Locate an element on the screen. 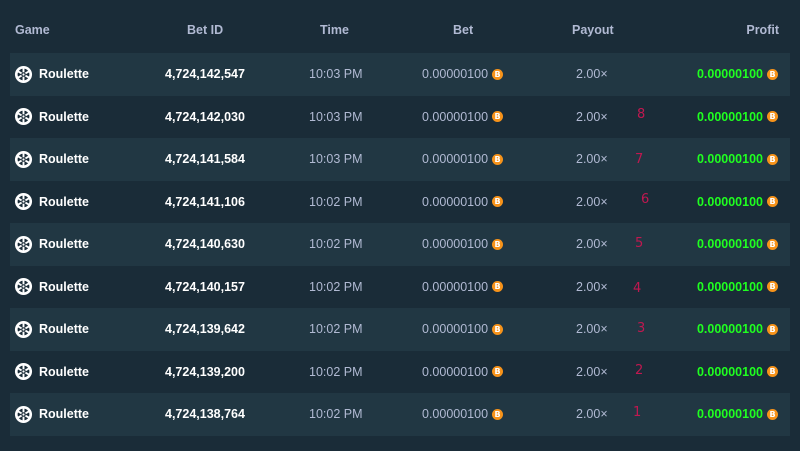 This screenshot has width=800, height=451. bet-id: 4,724,140,630 is located at coordinates (205, 244).